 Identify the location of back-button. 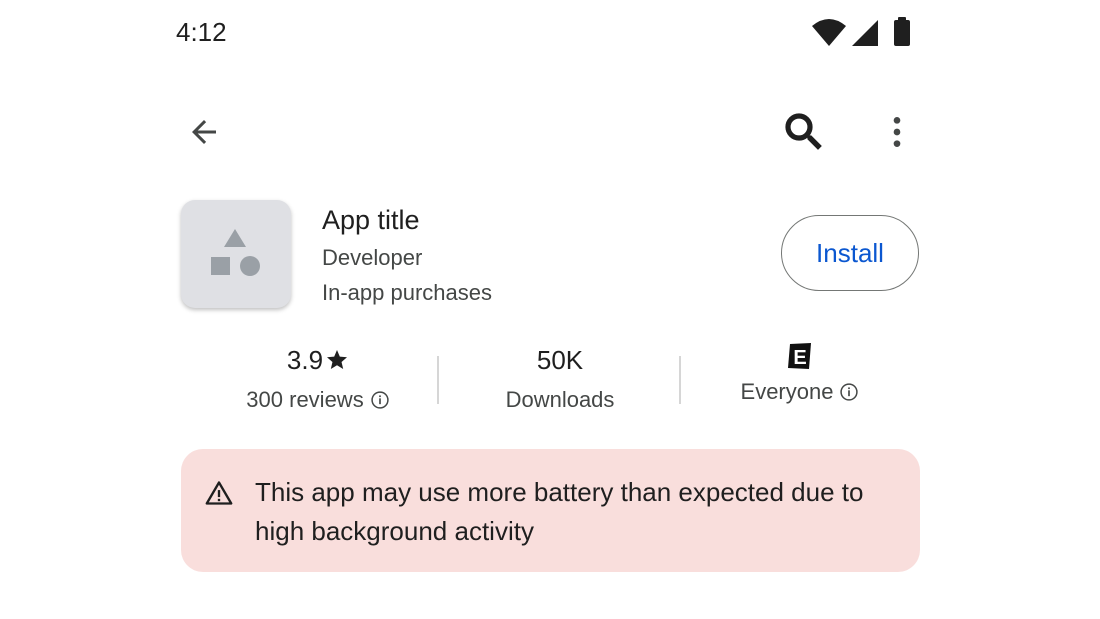
(204, 132).